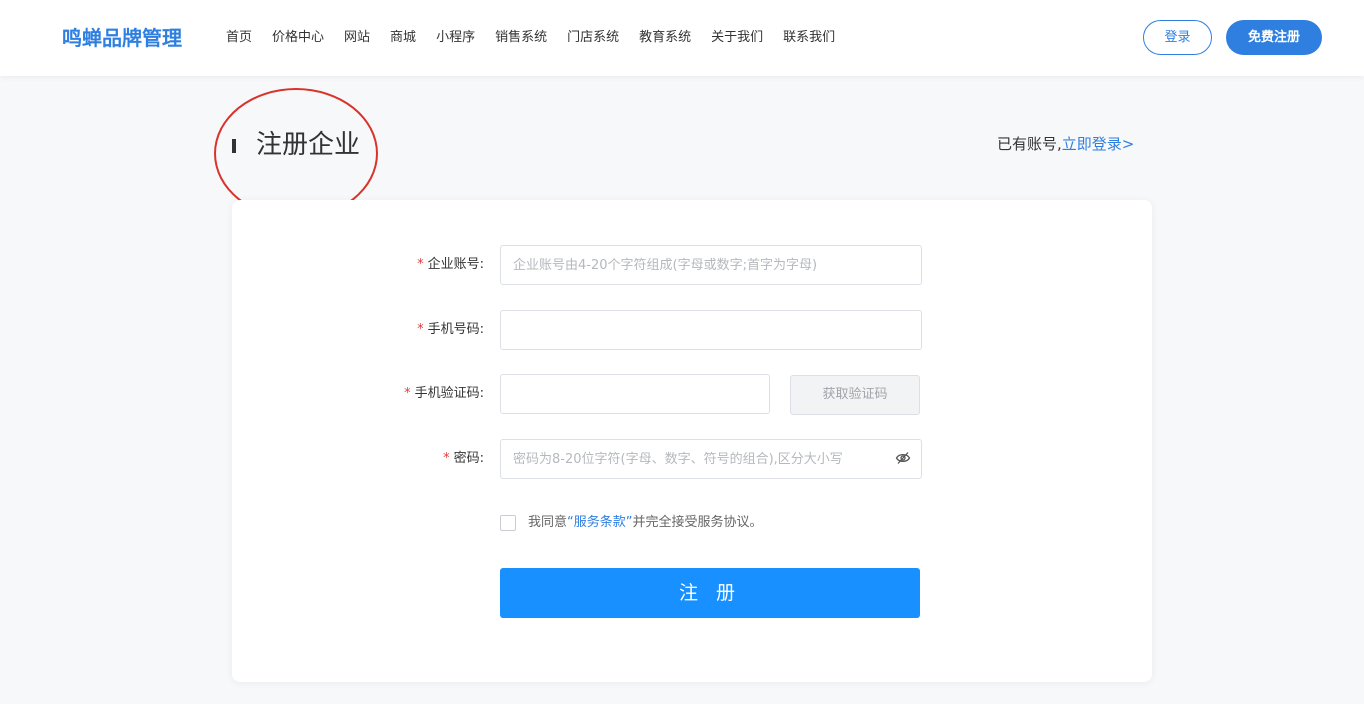 This screenshot has height=704, width=1364. Describe the element at coordinates (508, 523) in the screenshot. I see `agreement-checkbox` at that location.